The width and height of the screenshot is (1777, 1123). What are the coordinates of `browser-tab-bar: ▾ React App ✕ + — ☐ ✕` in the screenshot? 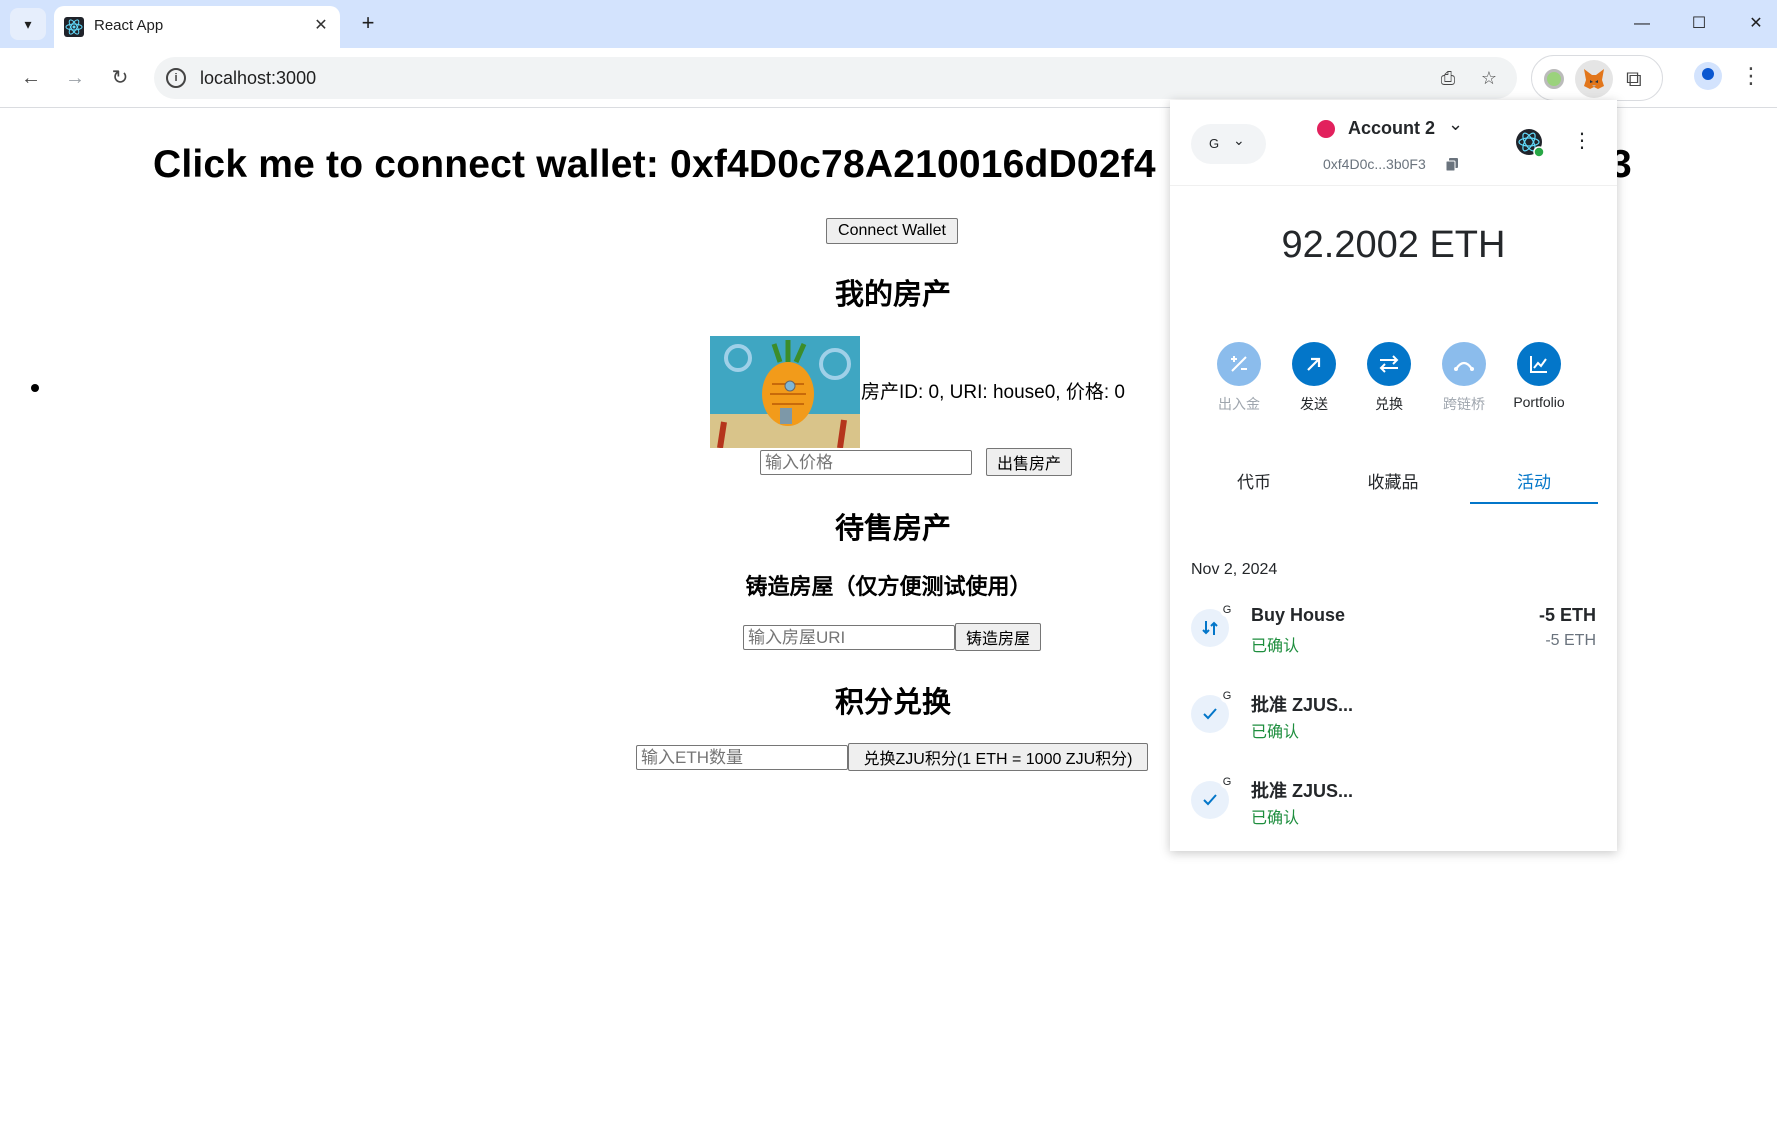 It's located at (888, 24).